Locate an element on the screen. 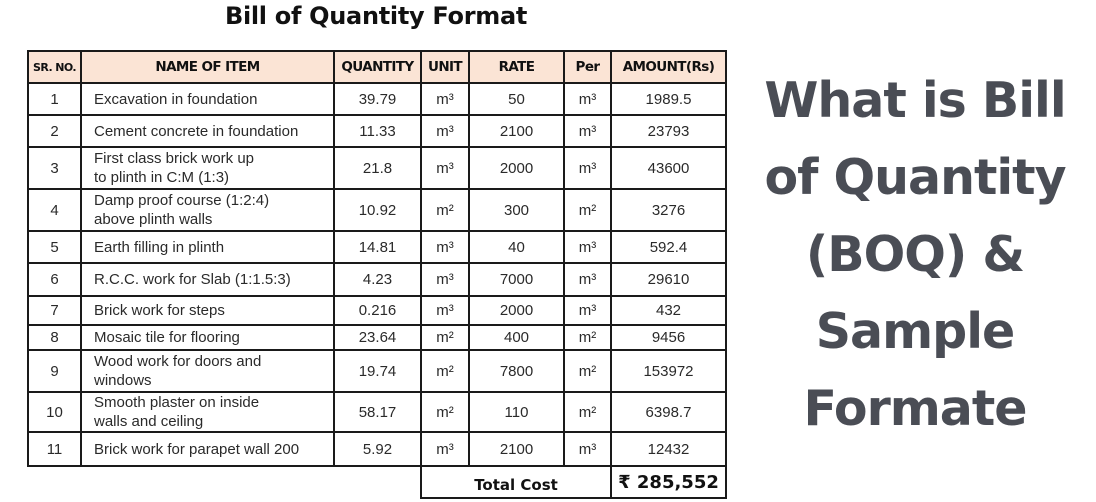 This screenshot has width=1096, height=502. cell-item-name: Brick work for parapet wall 200 is located at coordinates (207, 449).